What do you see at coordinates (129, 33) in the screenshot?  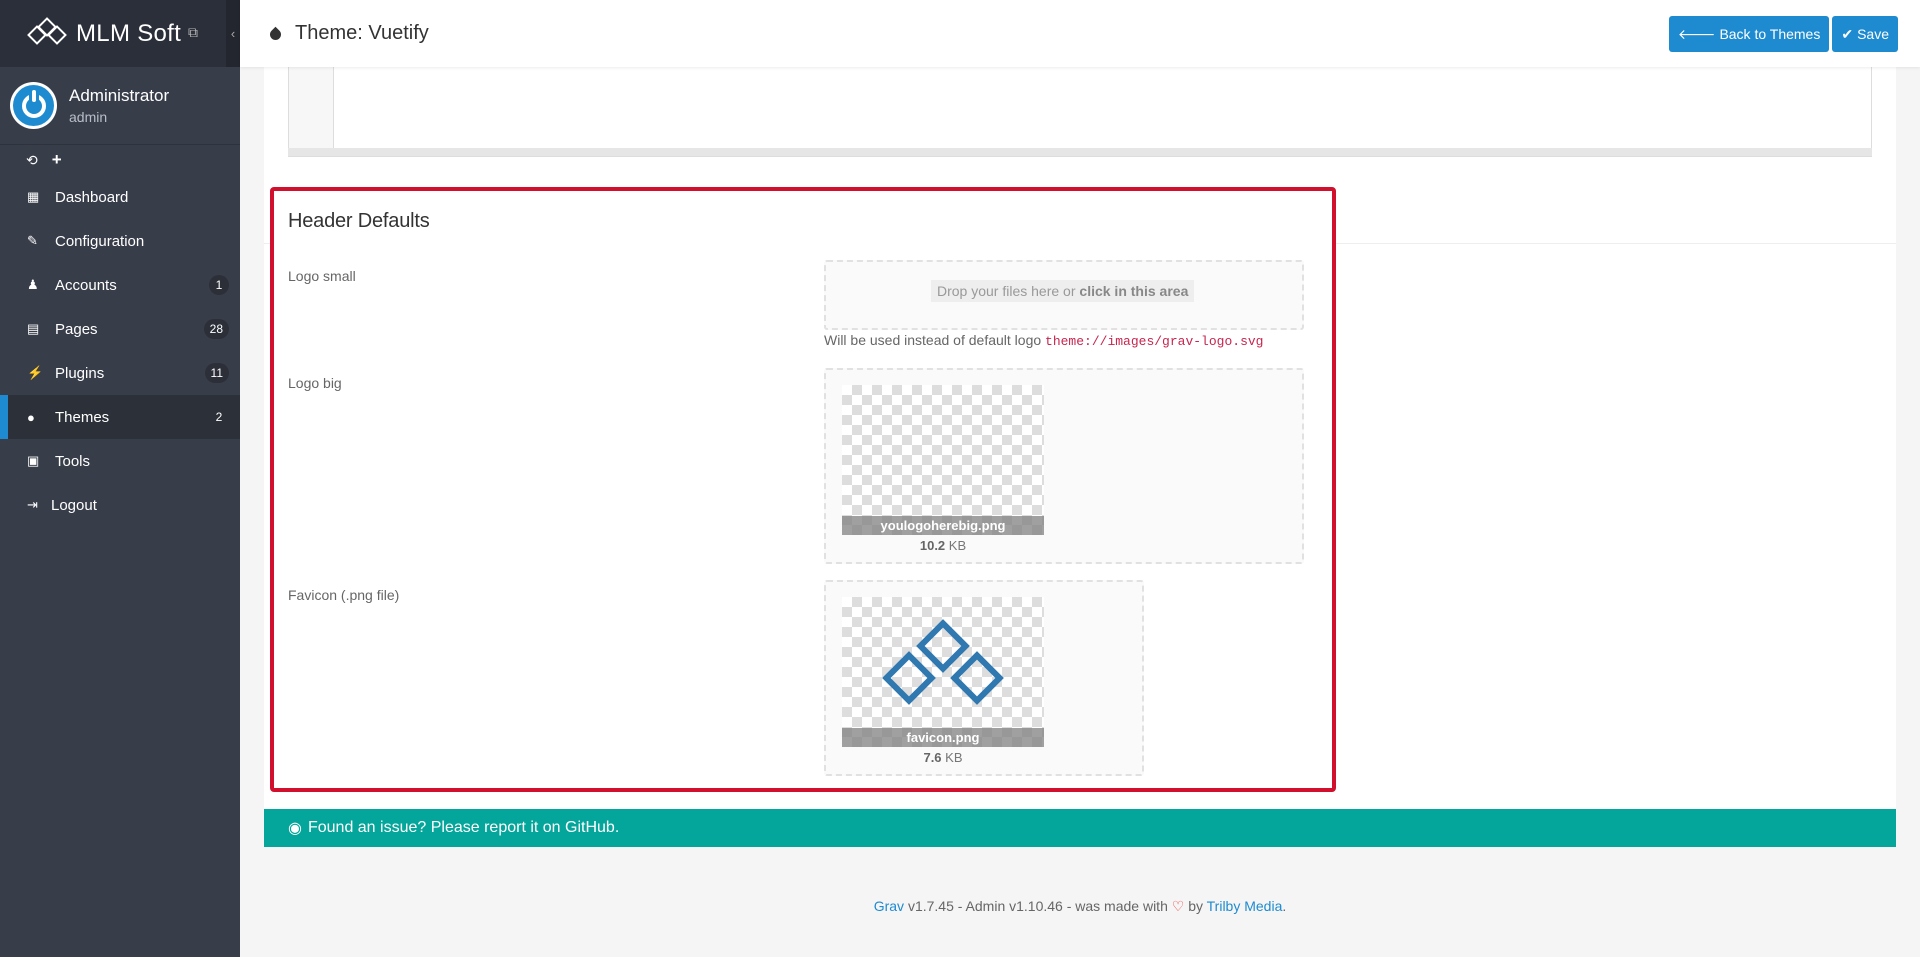 I see `brand-name: MLM Soft` at bounding box center [129, 33].